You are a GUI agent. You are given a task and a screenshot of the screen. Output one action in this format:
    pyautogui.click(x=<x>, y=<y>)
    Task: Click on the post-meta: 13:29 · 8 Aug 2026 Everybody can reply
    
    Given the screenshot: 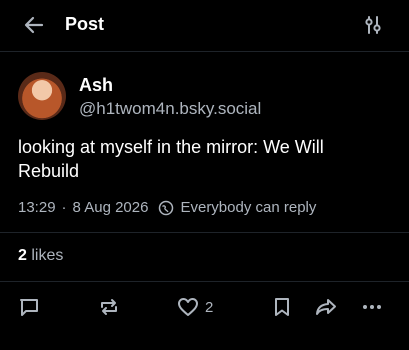 What is the action you would take?
    pyautogui.click(x=167, y=207)
    